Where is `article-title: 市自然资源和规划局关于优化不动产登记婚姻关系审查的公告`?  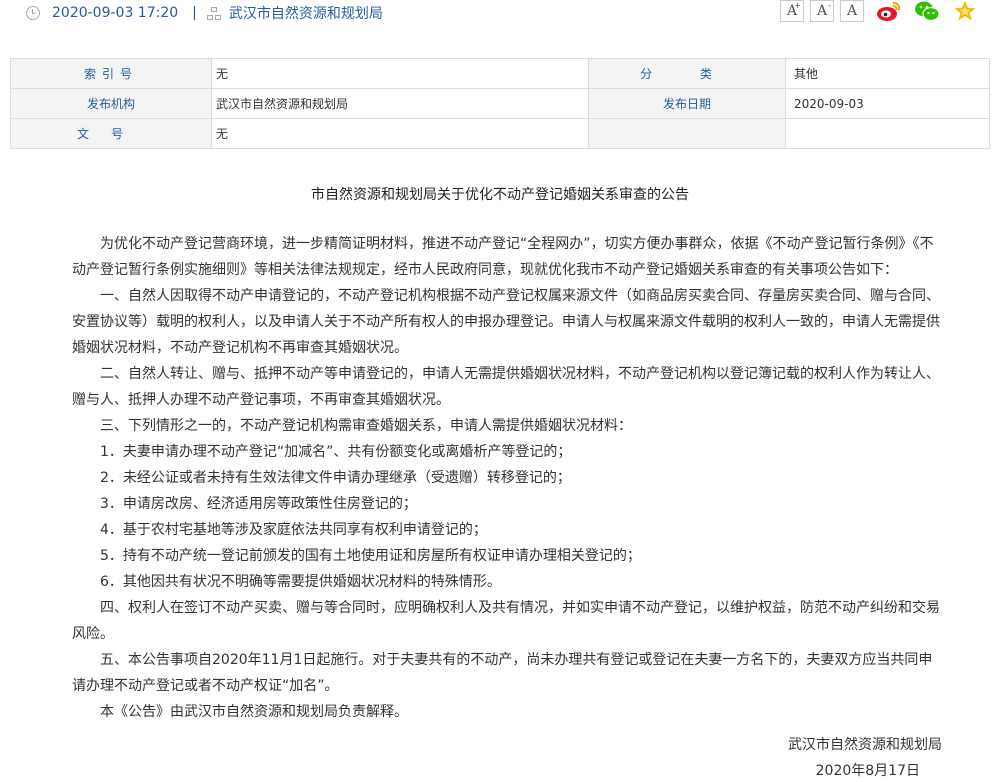 article-title: 市自然资源和规划局关于优化不动产登记婚姻关系审查的公告 is located at coordinates (500, 195).